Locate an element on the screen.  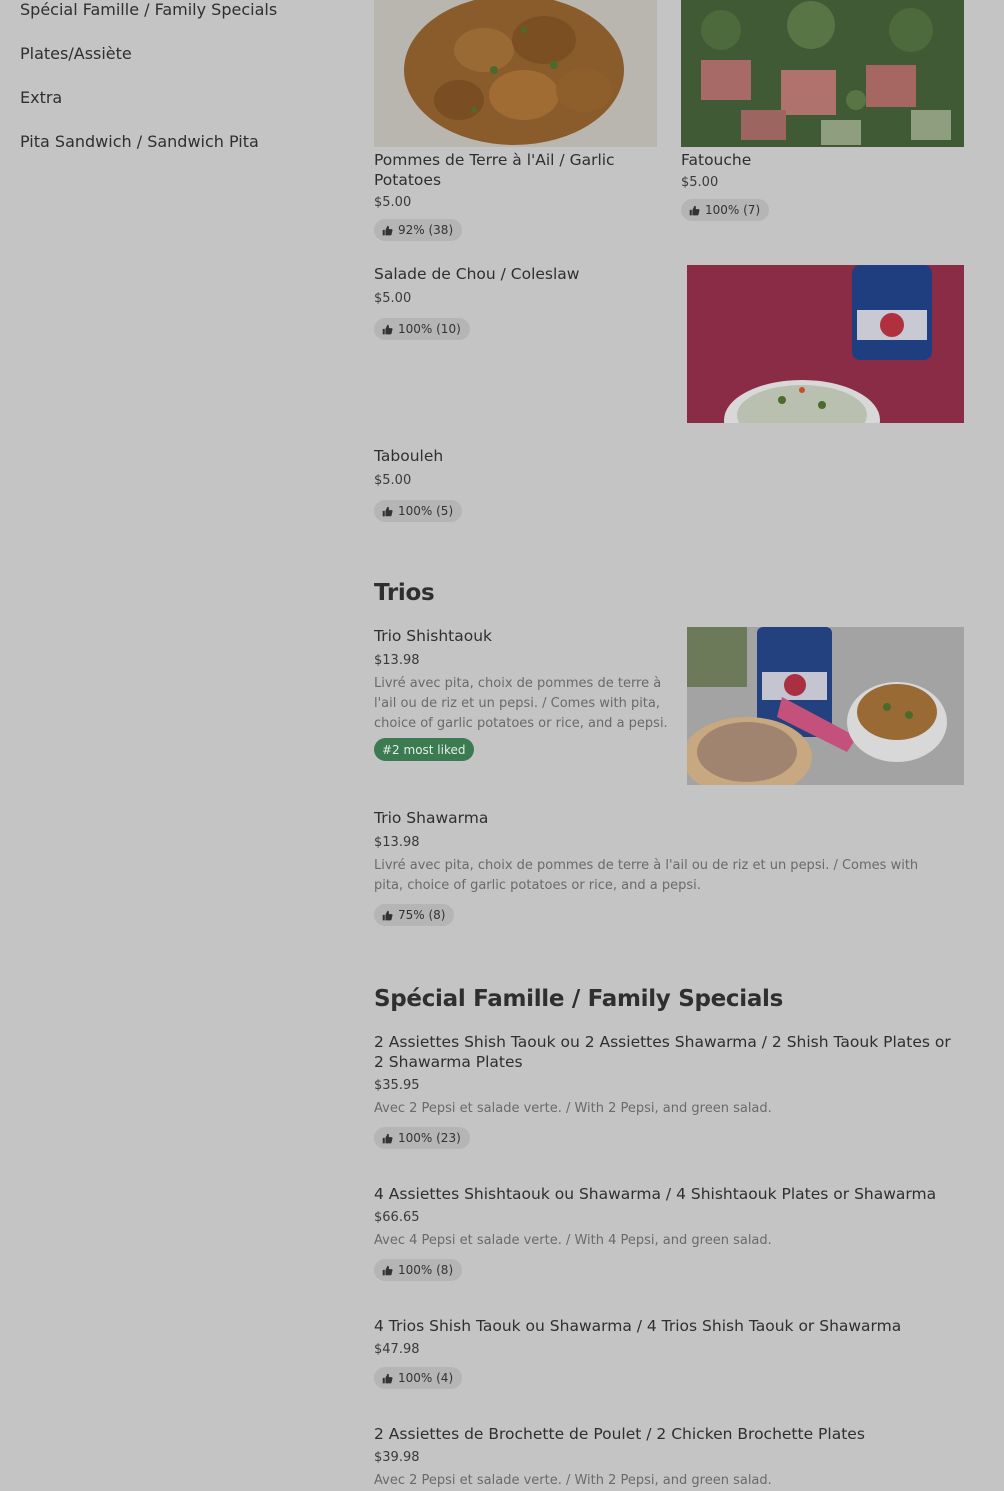
item-title: Tabouleh is located at coordinates (409, 456).